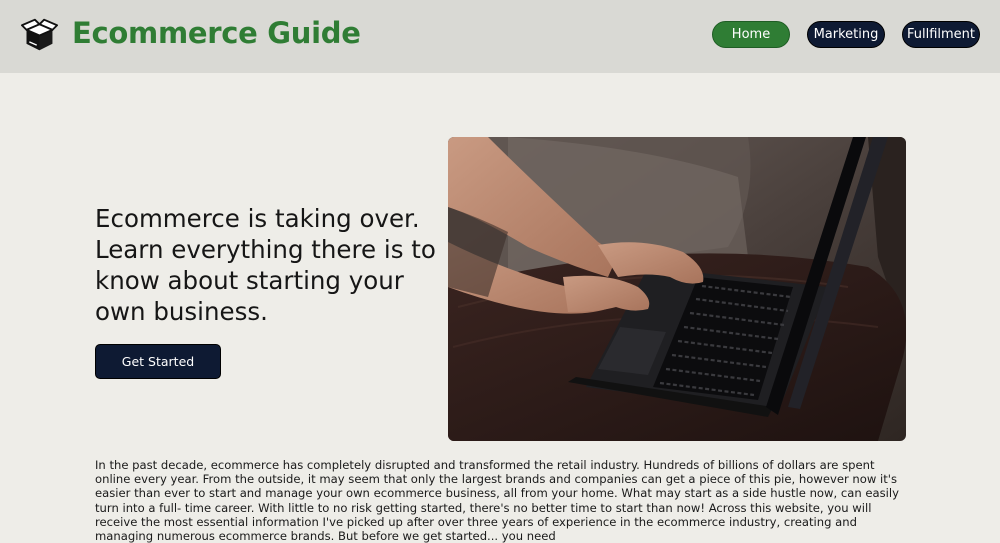 This screenshot has height=543, width=1000. What do you see at coordinates (751, 34) in the screenshot?
I see `nav-home-button: Home` at bounding box center [751, 34].